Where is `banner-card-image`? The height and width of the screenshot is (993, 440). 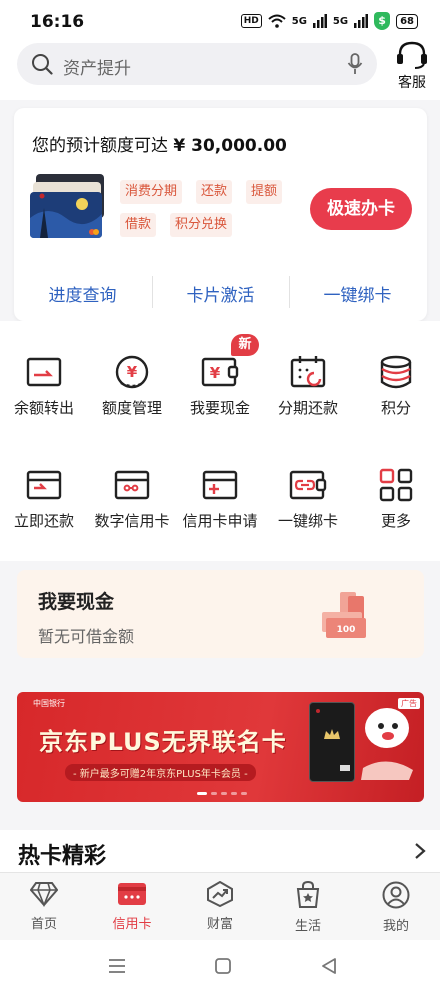 banner-card-image is located at coordinates (332, 742).